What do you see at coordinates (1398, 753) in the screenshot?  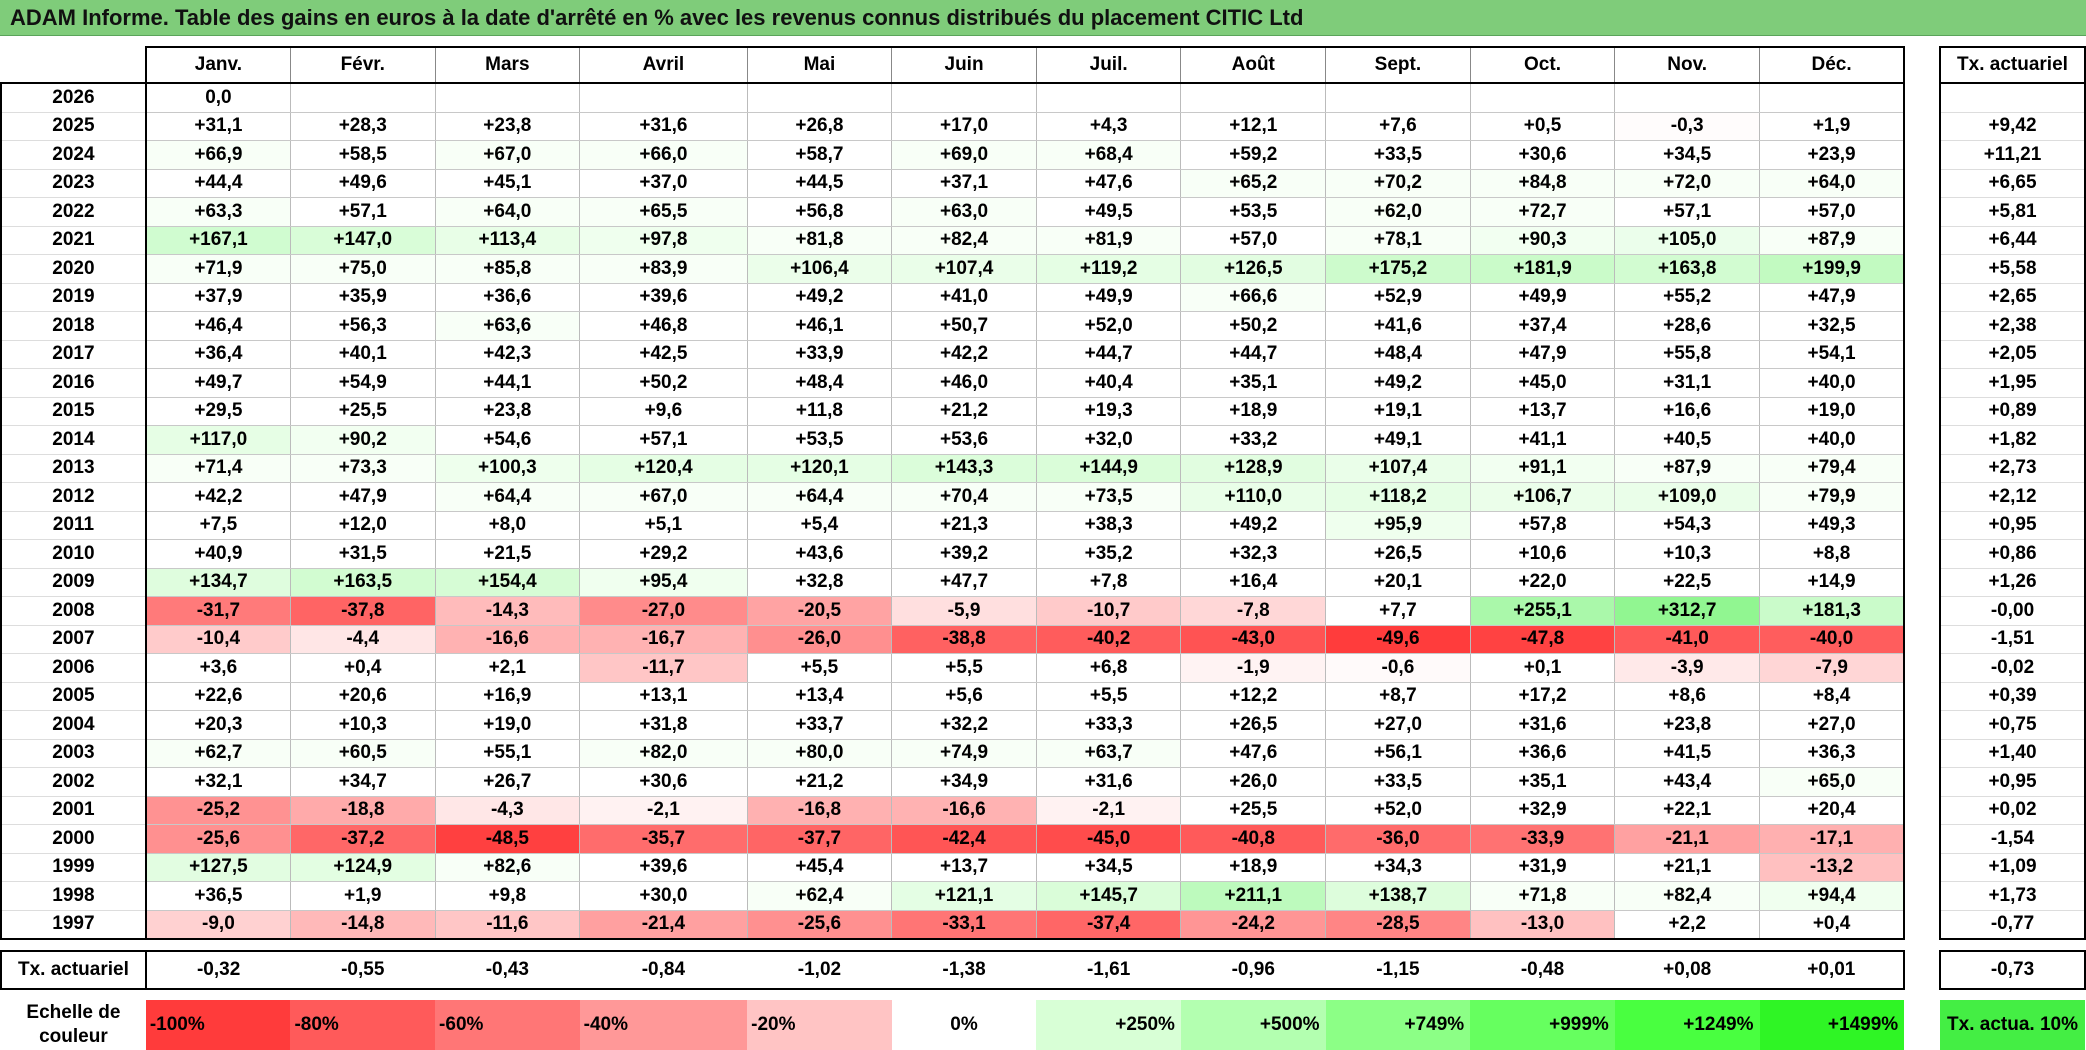 I see `value-cell: +56,1` at bounding box center [1398, 753].